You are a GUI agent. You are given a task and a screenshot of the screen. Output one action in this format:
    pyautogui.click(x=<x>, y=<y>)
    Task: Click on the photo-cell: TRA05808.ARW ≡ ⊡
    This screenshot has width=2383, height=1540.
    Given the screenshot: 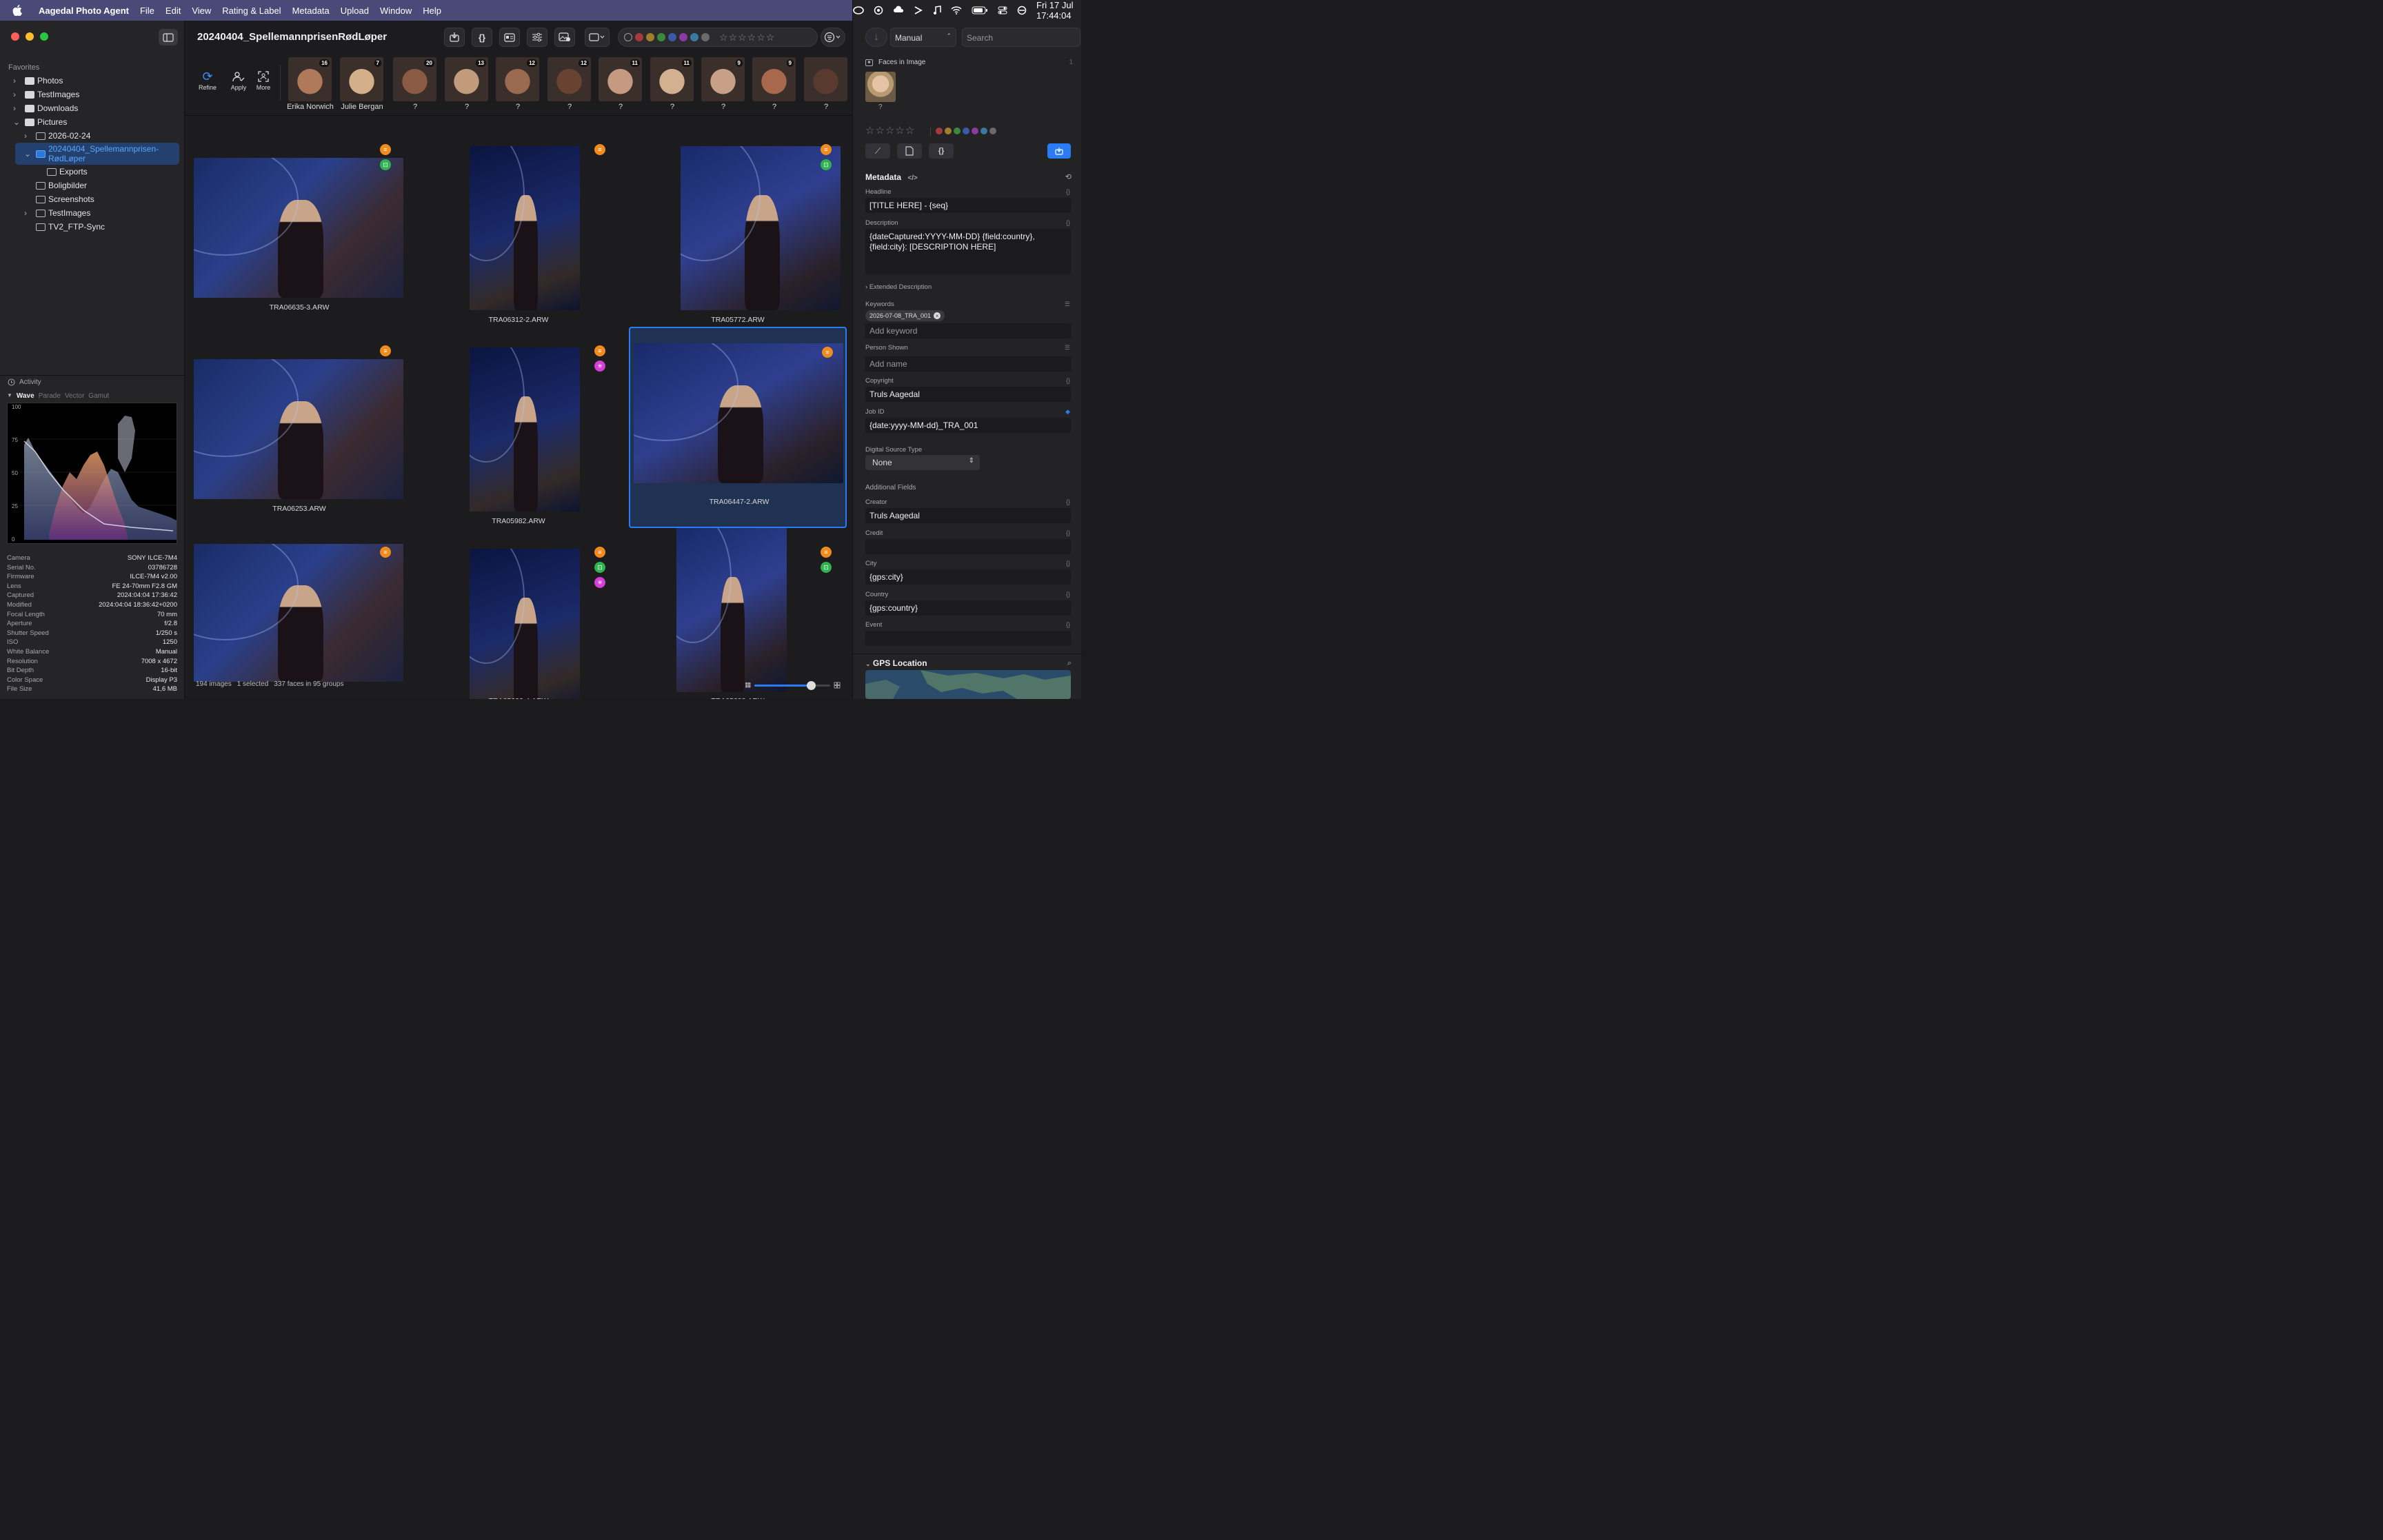 What is the action you would take?
    pyautogui.click(x=738, y=614)
    